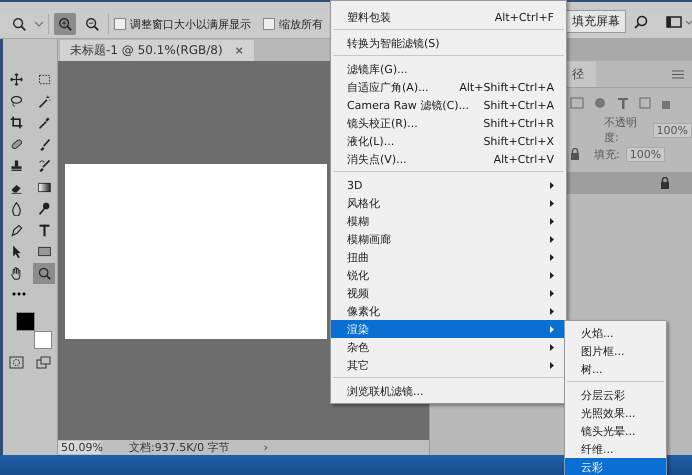  I want to click on menu-item: 消失点(V)... Alt+Ctrl+V, so click(448, 159).